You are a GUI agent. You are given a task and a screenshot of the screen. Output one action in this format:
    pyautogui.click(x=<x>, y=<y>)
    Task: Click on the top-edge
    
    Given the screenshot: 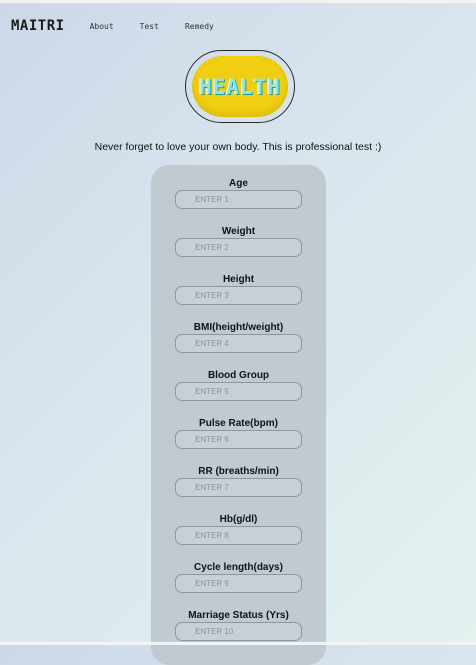 What is the action you would take?
    pyautogui.click(x=238, y=1)
    